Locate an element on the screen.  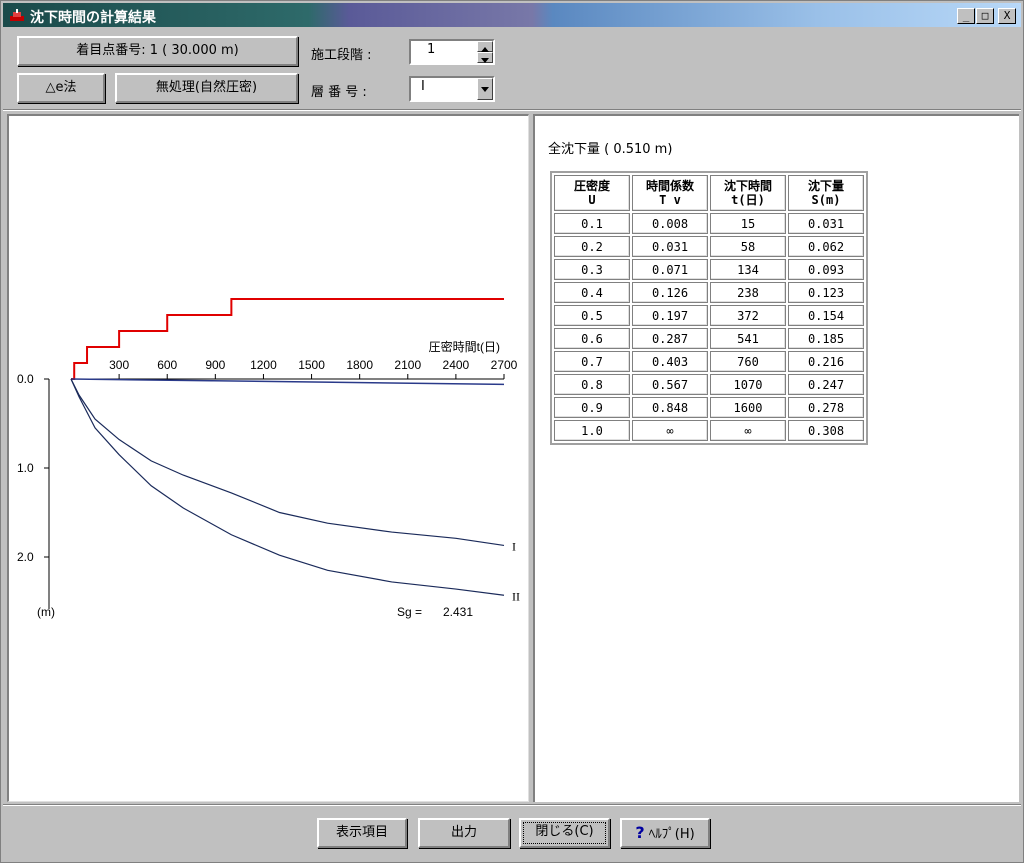
spin-up-button is located at coordinates (485, 46).